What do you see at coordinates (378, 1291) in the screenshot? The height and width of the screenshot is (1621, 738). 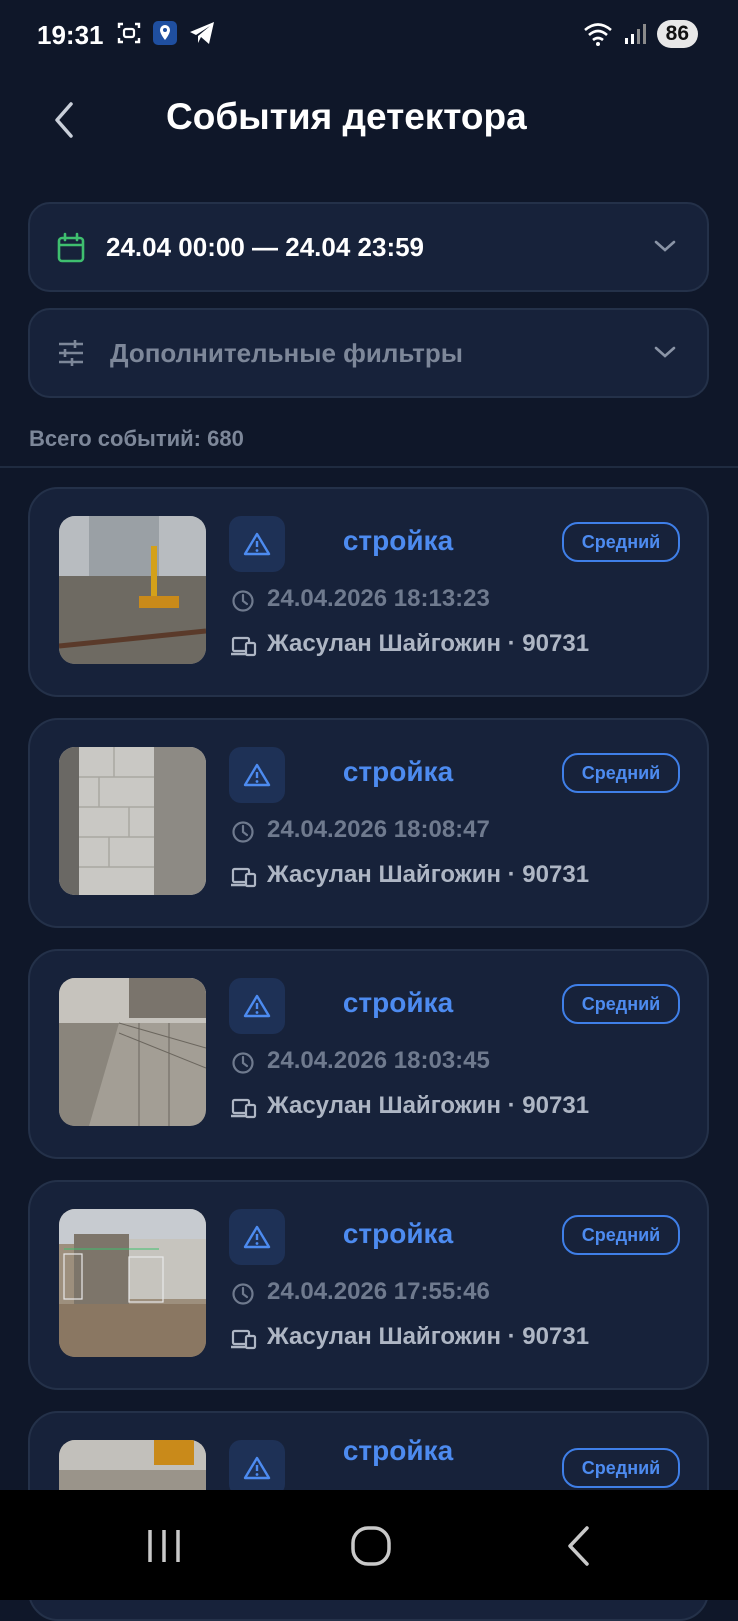 I see `event-timestamp: 24.04.2026 17:55:46` at bounding box center [378, 1291].